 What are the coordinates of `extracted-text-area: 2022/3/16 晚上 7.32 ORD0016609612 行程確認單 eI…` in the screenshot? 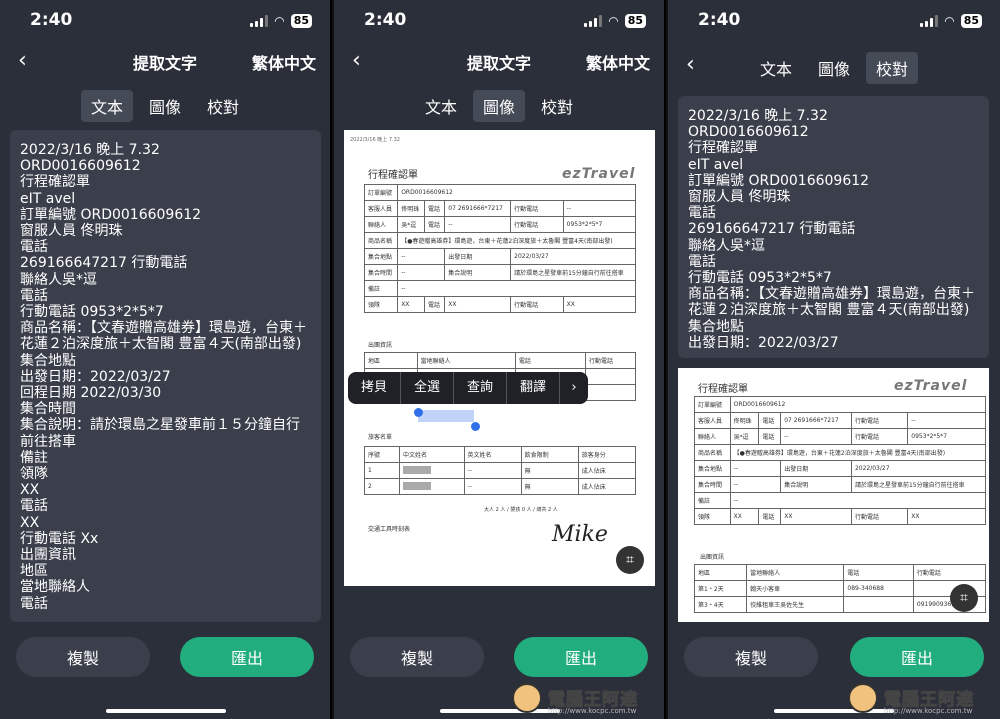 It's located at (833, 227).